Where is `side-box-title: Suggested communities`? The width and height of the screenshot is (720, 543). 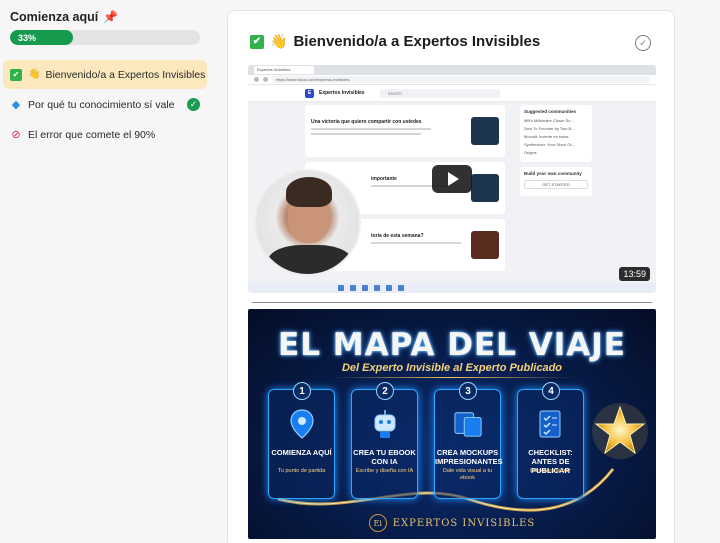 side-box-title: Suggested communities is located at coordinates (550, 111).